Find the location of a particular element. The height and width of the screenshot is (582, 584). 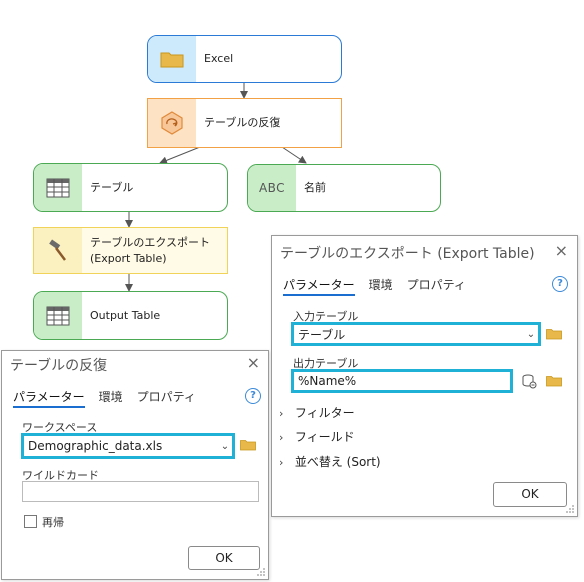

sort-section-label: 並べ替え (Sort) is located at coordinates (337, 462).